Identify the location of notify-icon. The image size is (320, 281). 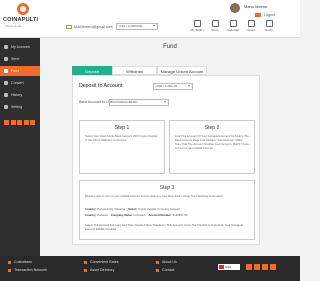
(269, 23).